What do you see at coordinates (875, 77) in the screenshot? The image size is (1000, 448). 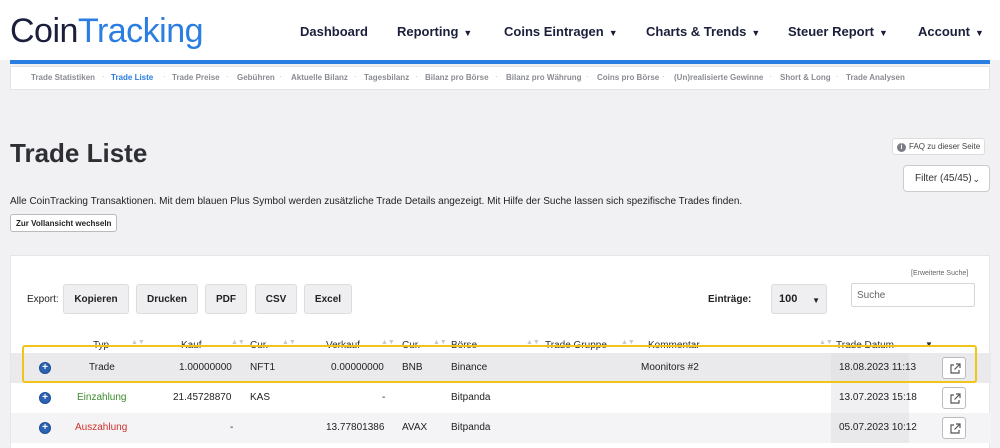 I see `subnav-trade-analysen: Trade Analysen` at bounding box center [875, 77].